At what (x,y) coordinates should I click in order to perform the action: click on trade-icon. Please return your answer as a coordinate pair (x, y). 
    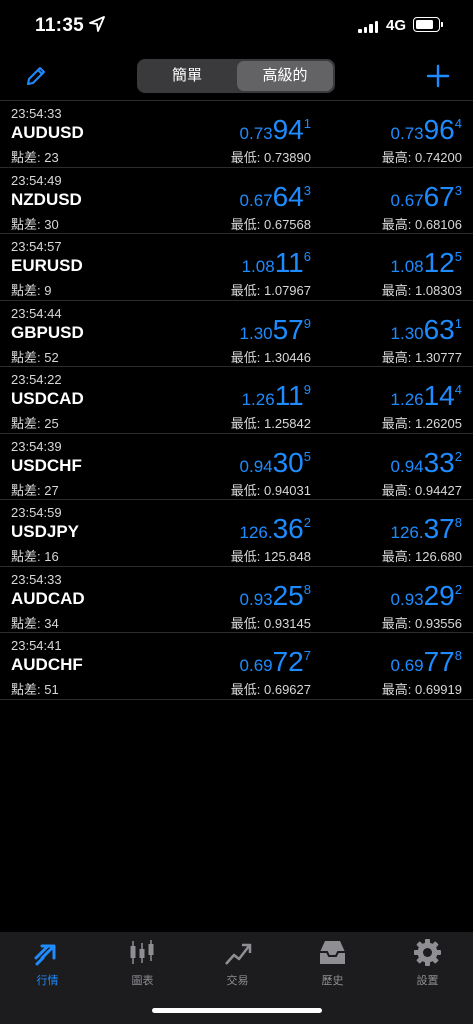
    Looking at the image, I should click on (238, 954).